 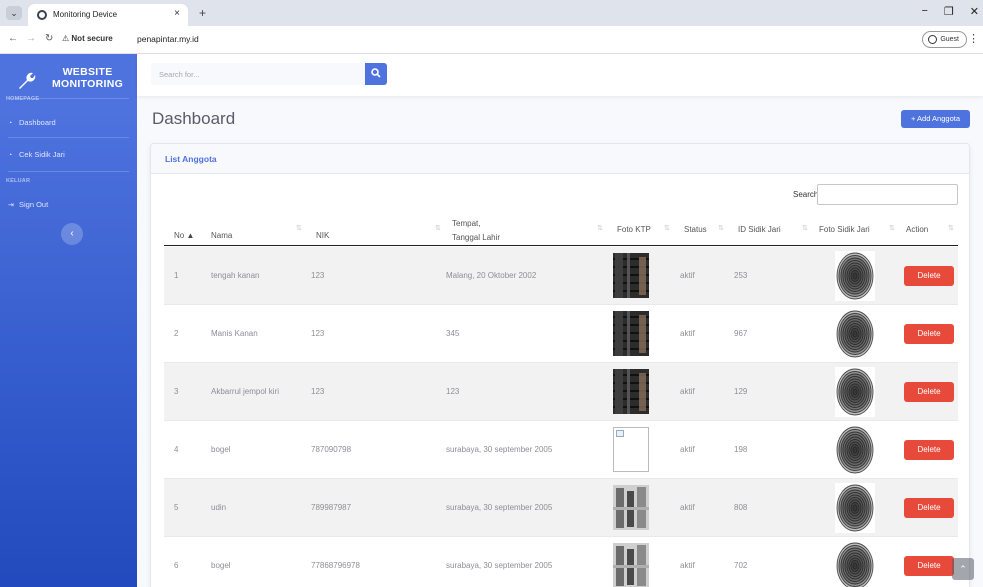 I want to click on cell-id-sidik-jari: 808, so click(x=741, y=507).